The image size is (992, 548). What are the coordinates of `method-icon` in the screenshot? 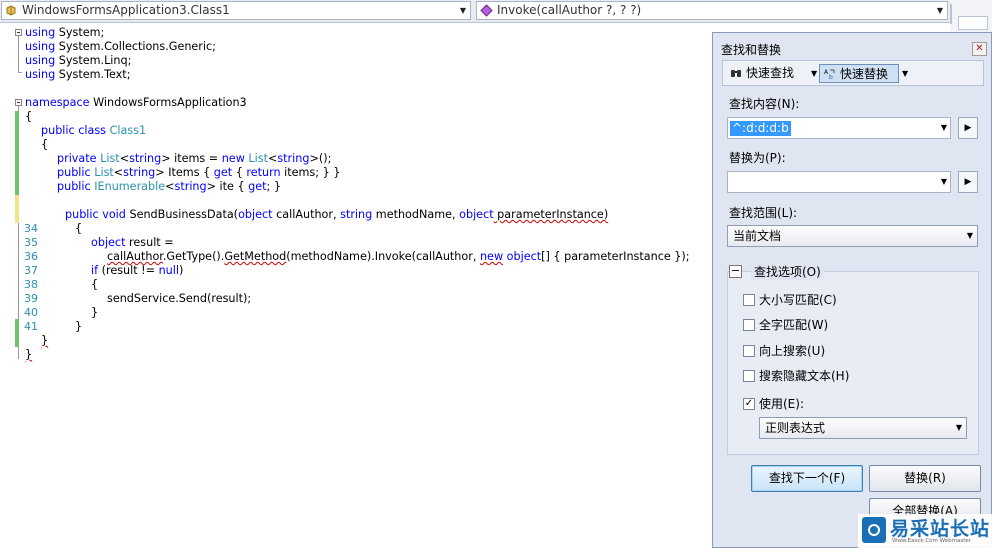 It's located at (486, 10).